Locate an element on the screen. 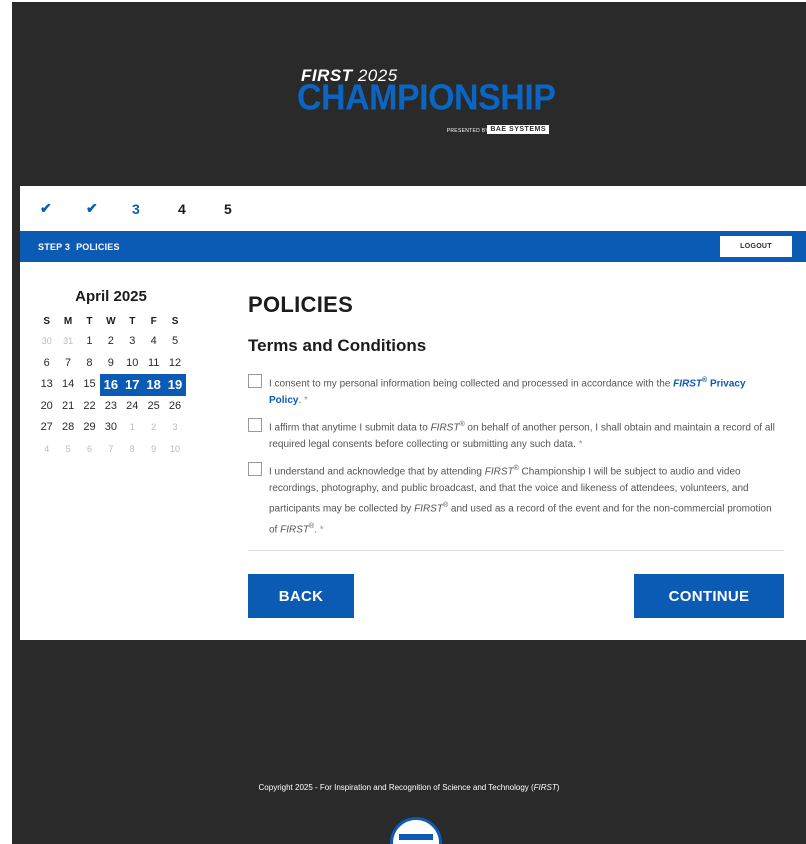 The width and height of the screenshot is (806, 844). sponsor-logo: BAE SYSTEMS is located at coordinates (518, 129).